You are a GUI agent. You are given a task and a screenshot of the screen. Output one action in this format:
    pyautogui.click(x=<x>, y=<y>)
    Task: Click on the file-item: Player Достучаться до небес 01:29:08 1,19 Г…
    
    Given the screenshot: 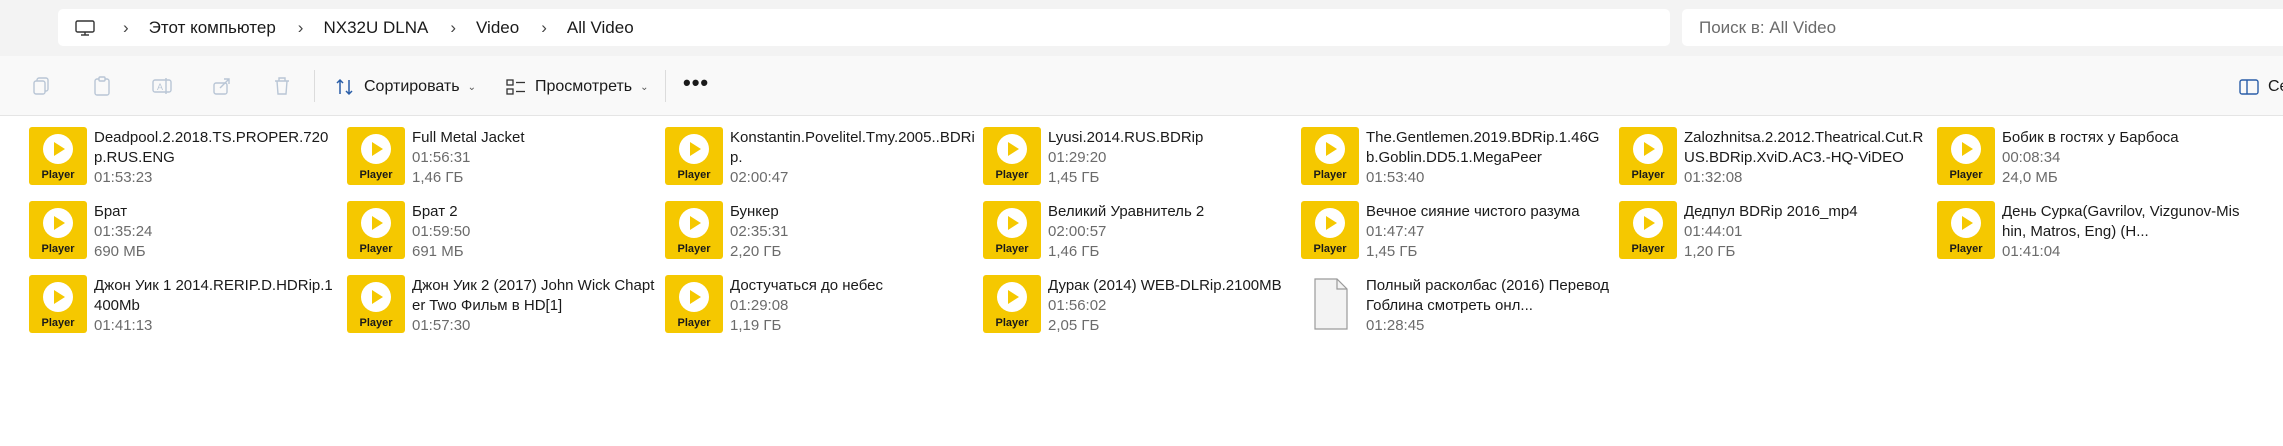 What is the action you would take?
    pyautogui.click(x=820, y=308)
    